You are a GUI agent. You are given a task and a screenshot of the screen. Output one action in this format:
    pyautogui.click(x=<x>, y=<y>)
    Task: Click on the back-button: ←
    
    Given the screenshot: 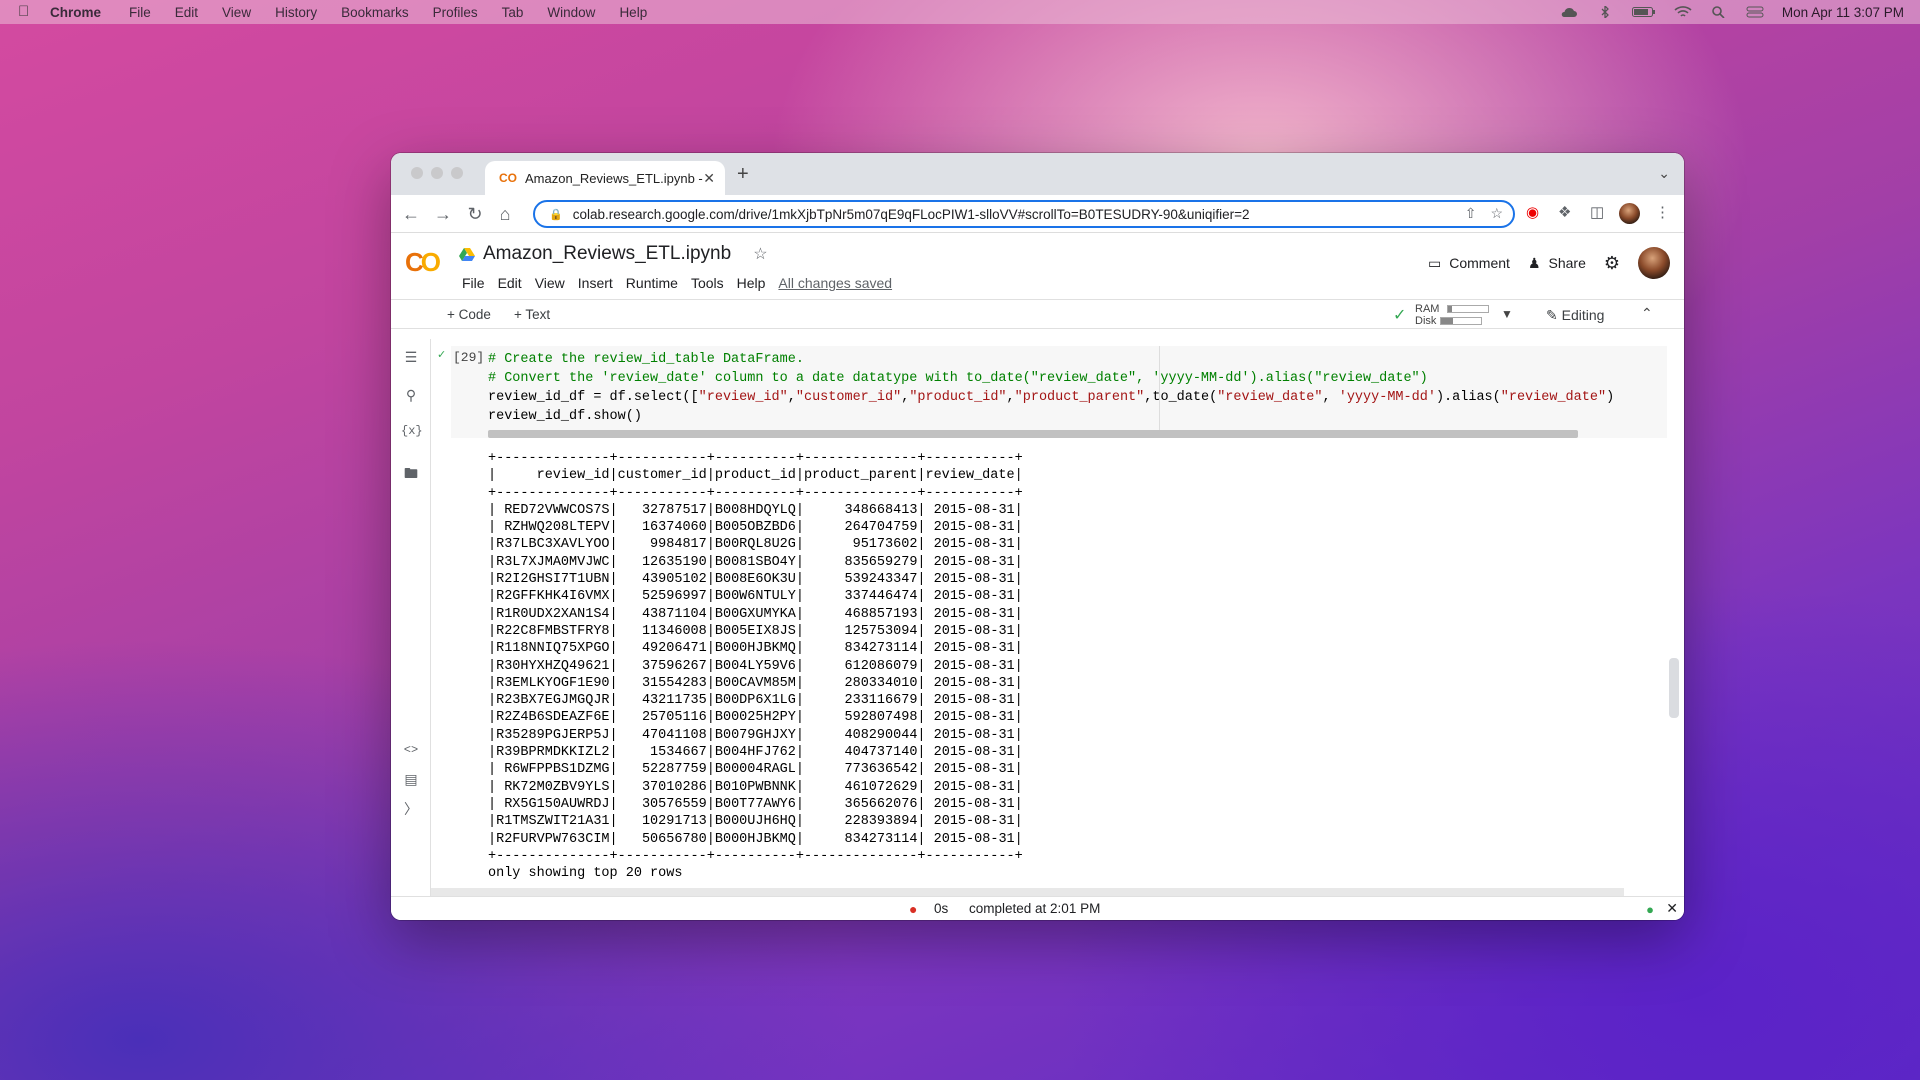 What is the action you would take?
    pyautogui.click(x=411, y=214)
    